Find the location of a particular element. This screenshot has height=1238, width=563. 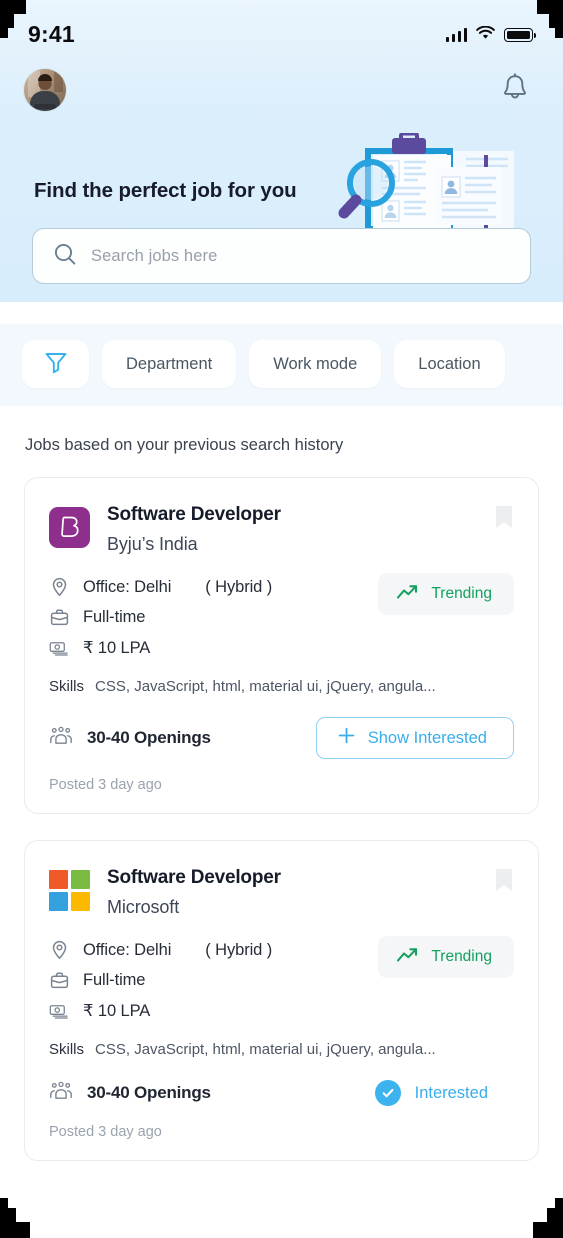

filter-chip-work-mode: Work mode is located at coordinates (315, 364).